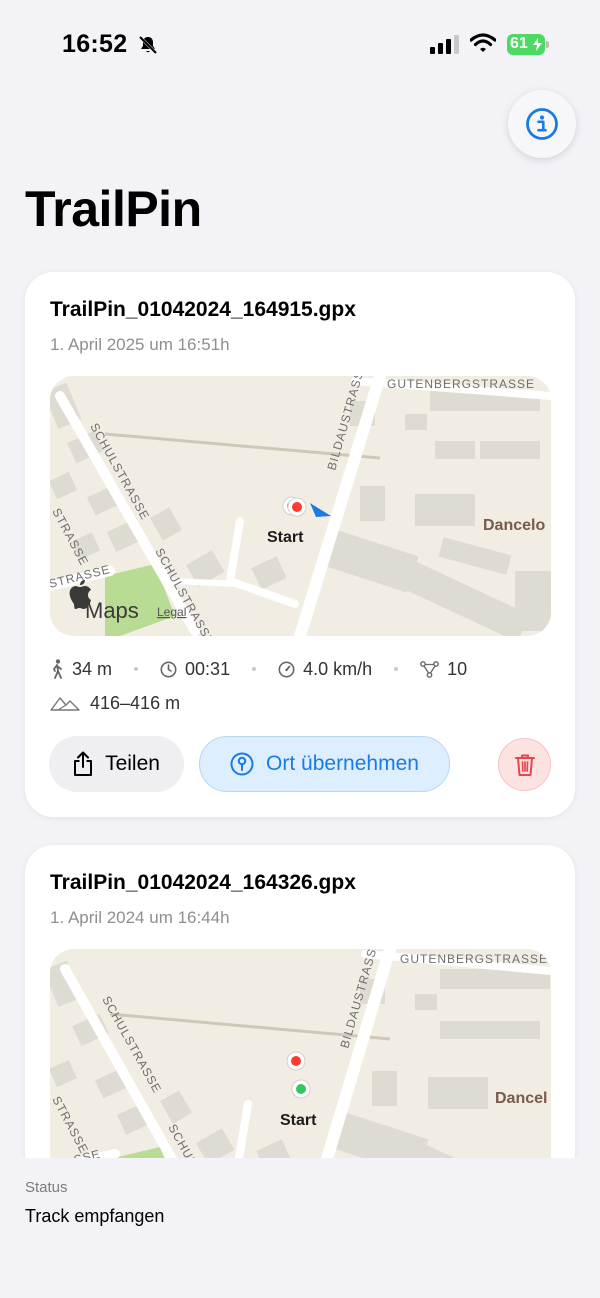 The height and width of the screenshot is (1298, 600). Describe the element at coordinates (140, 344) in the screenshot. I see `track-date: 1. April 2025 um 16:51h` at that location.